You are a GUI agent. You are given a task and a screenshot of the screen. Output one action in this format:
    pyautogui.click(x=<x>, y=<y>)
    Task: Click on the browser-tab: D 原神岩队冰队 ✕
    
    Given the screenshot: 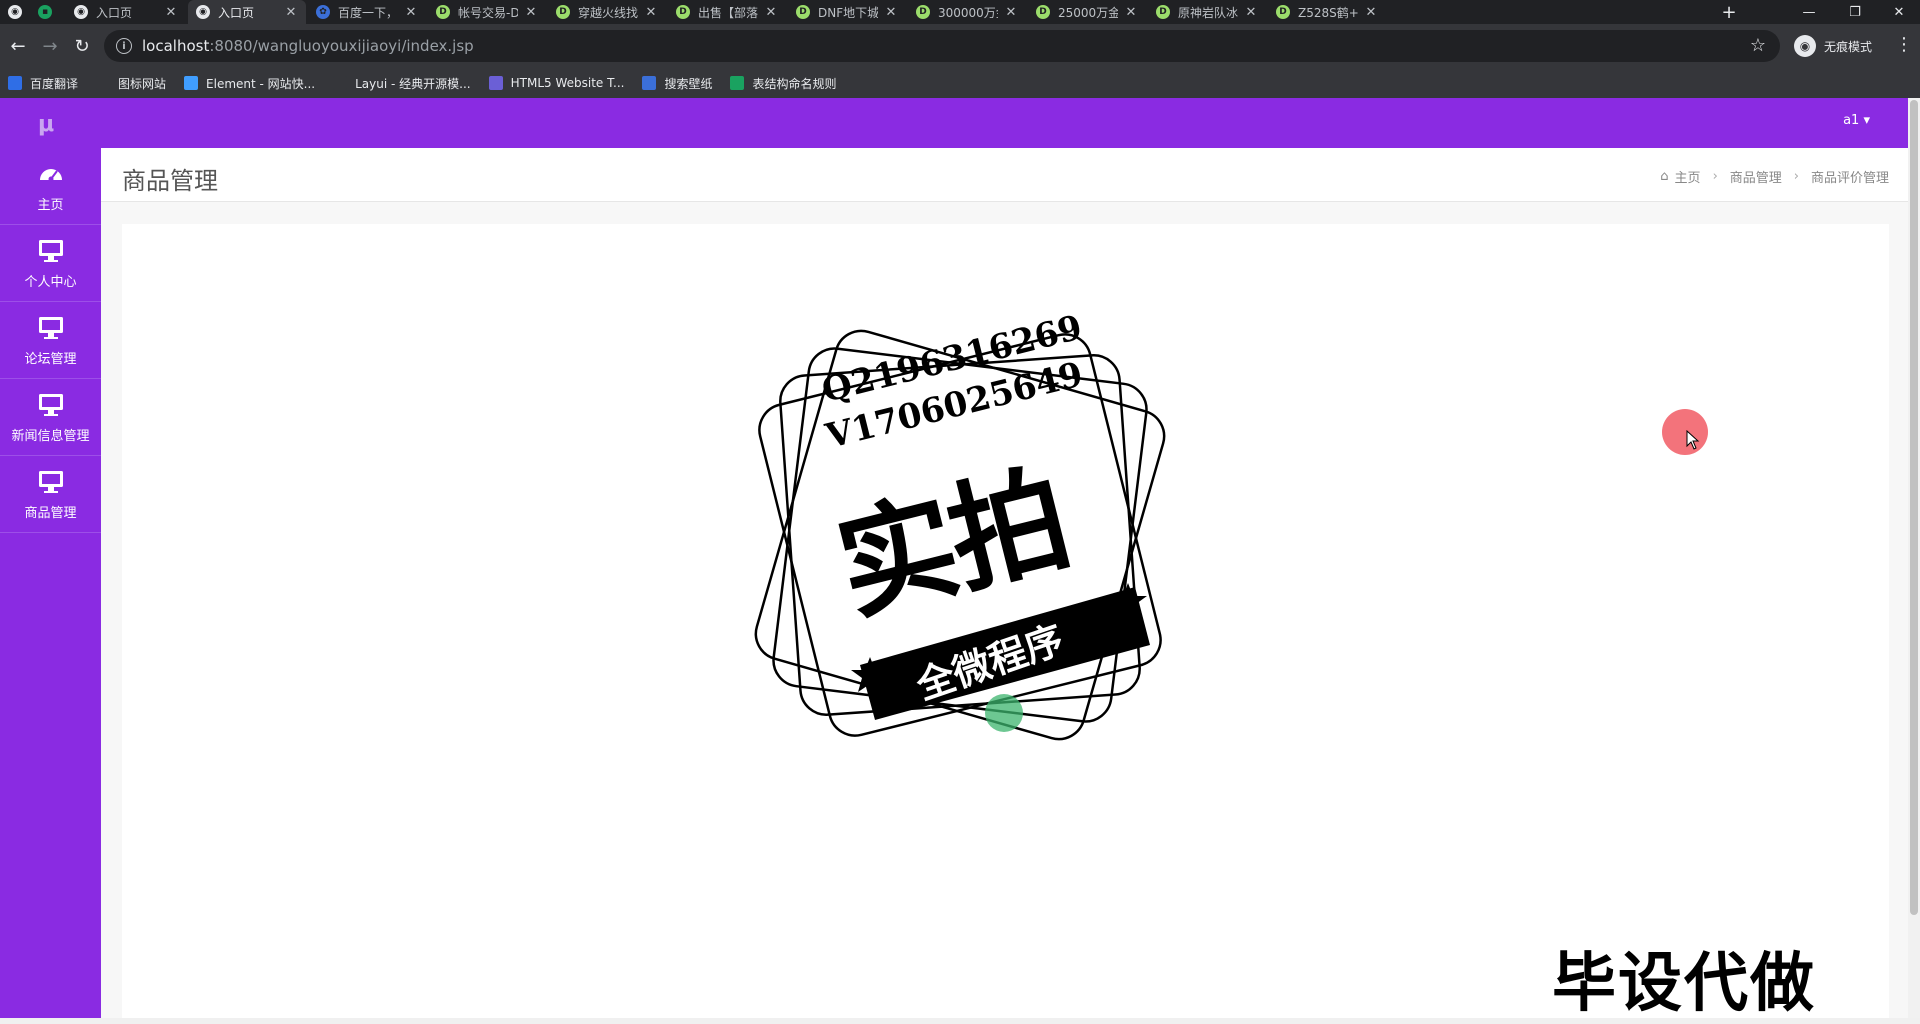 What is the action you would take?
    pyautogui.click(x=1207, y=12)
    